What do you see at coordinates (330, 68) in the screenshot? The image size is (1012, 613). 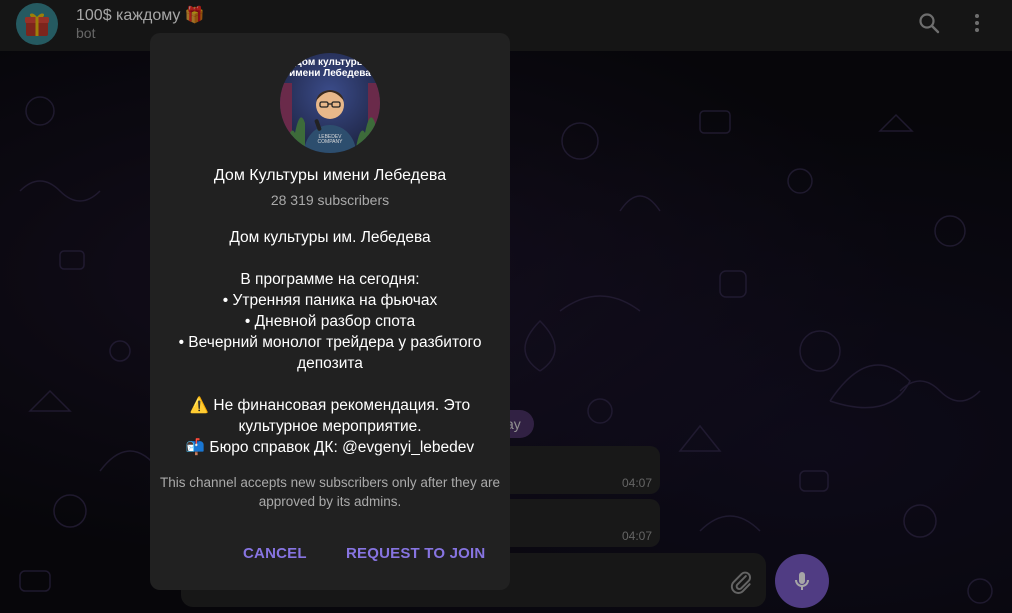 I see `avatar-title-text: Дом культуры имени Лебедева` at bounding box center [330, 68].